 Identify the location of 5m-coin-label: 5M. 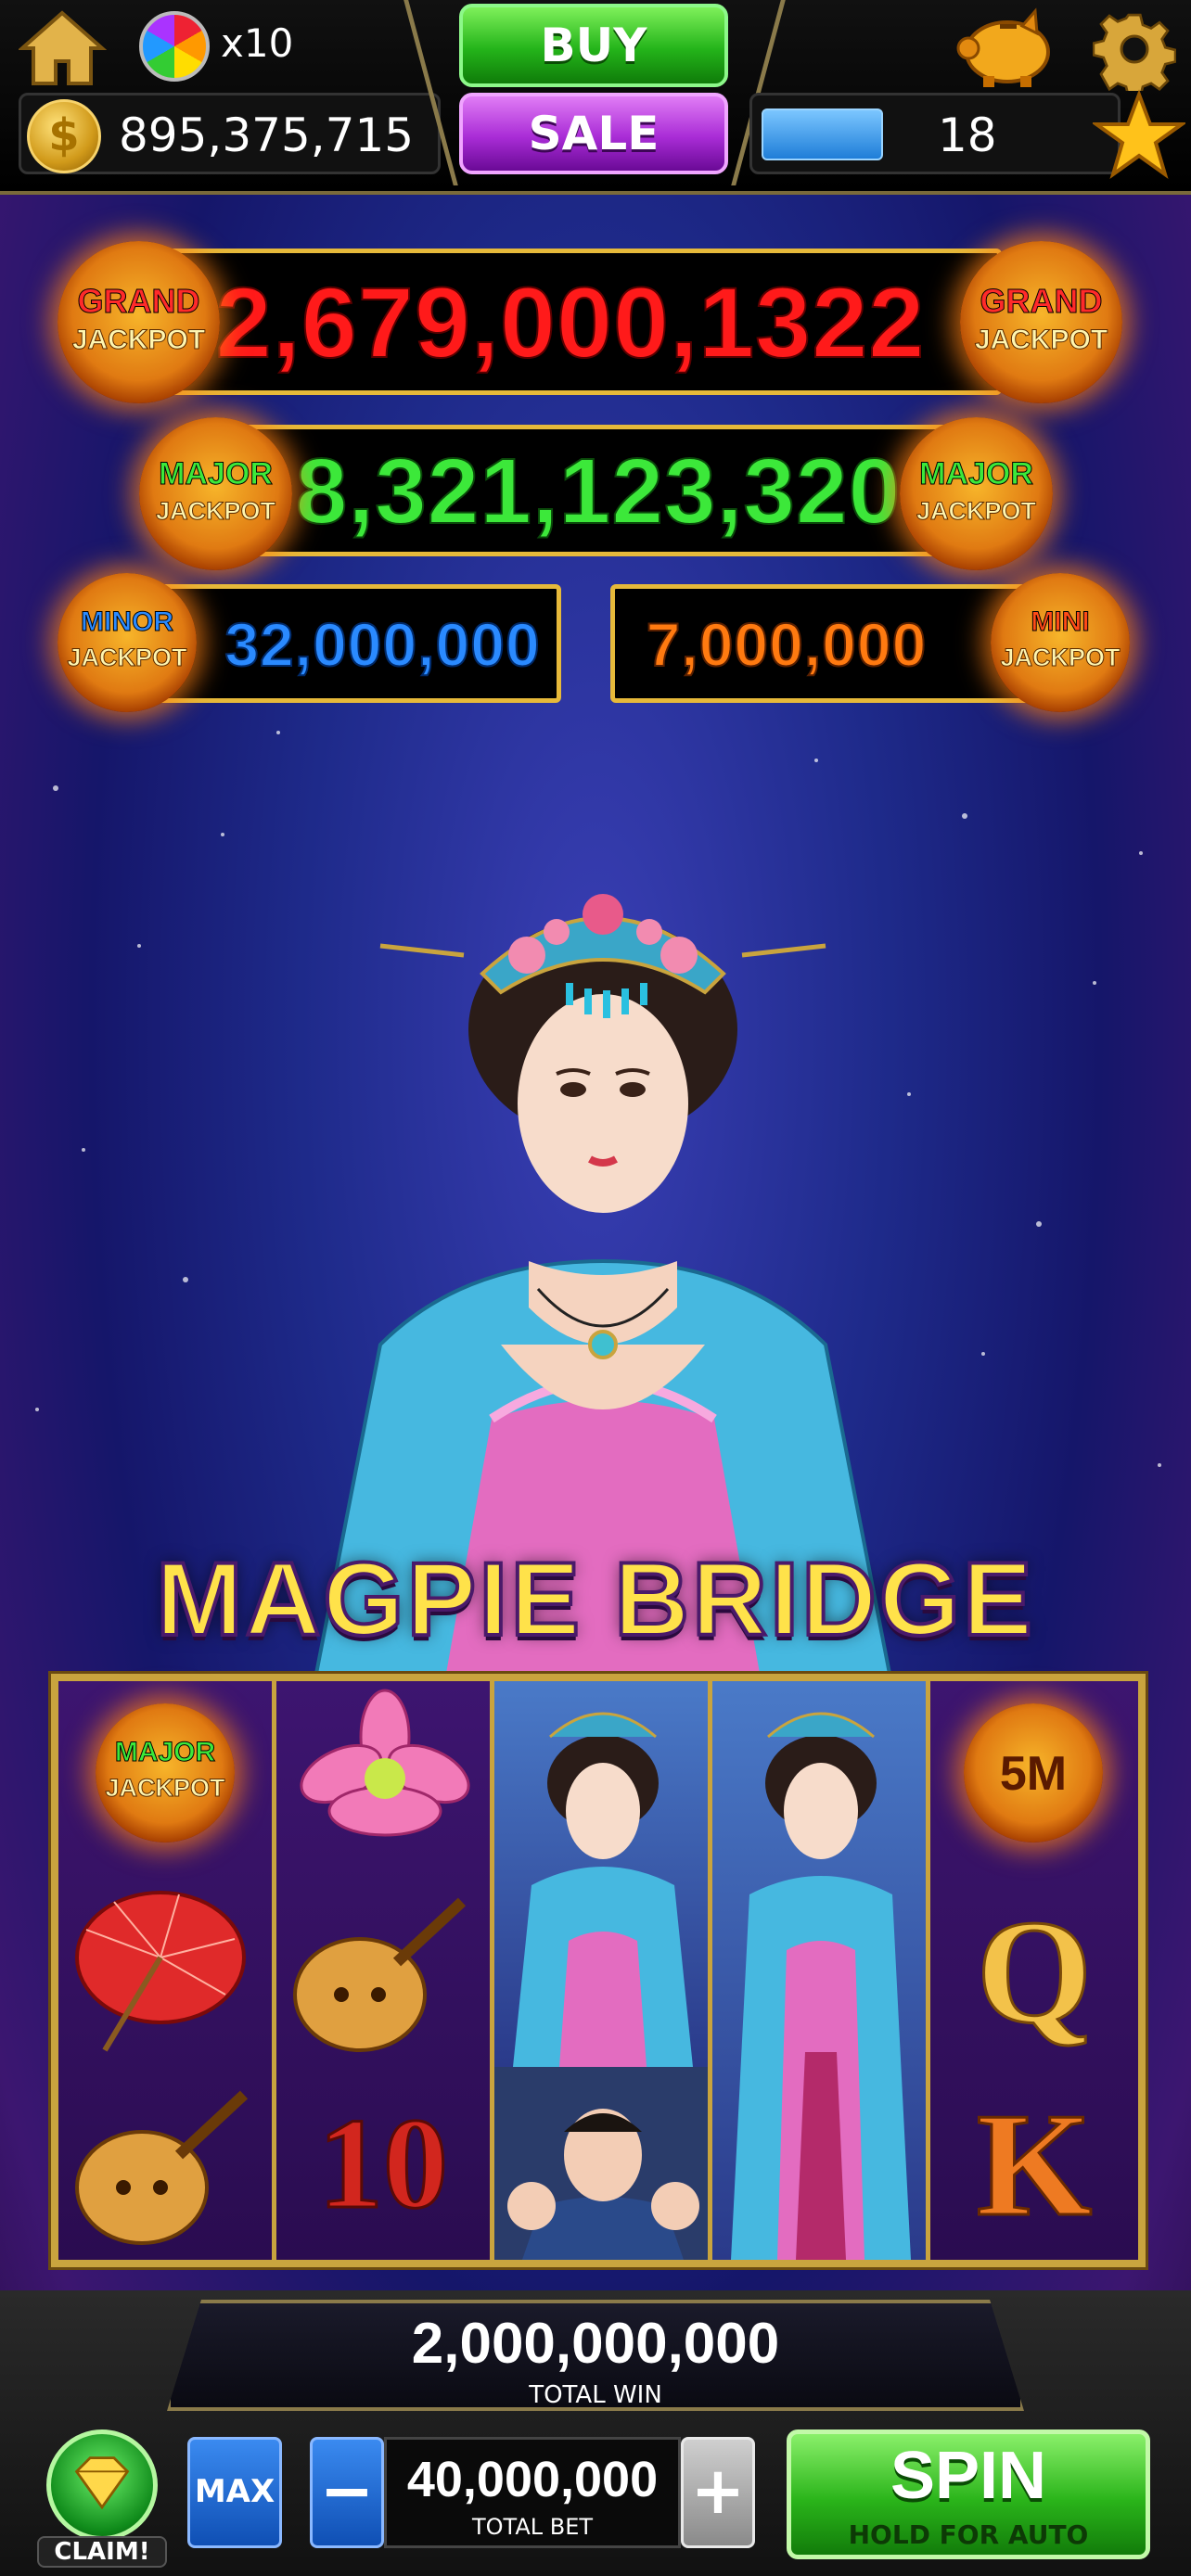
(1033, 1774).